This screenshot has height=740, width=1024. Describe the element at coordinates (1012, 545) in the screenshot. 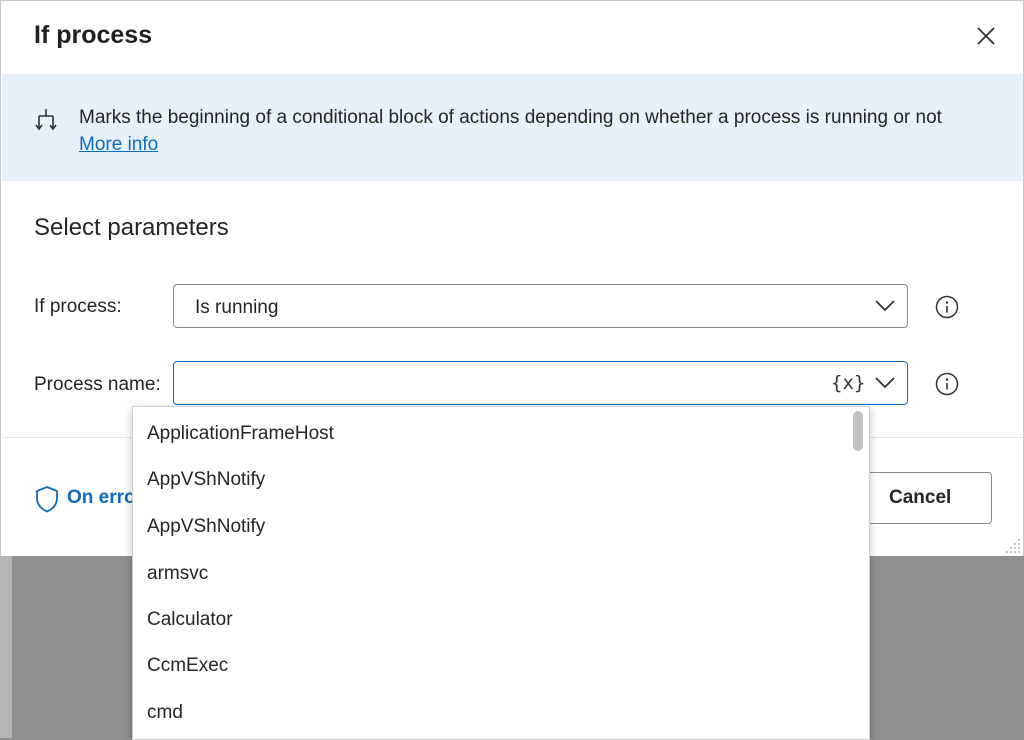

I see `resize-grip-icon` at that location.